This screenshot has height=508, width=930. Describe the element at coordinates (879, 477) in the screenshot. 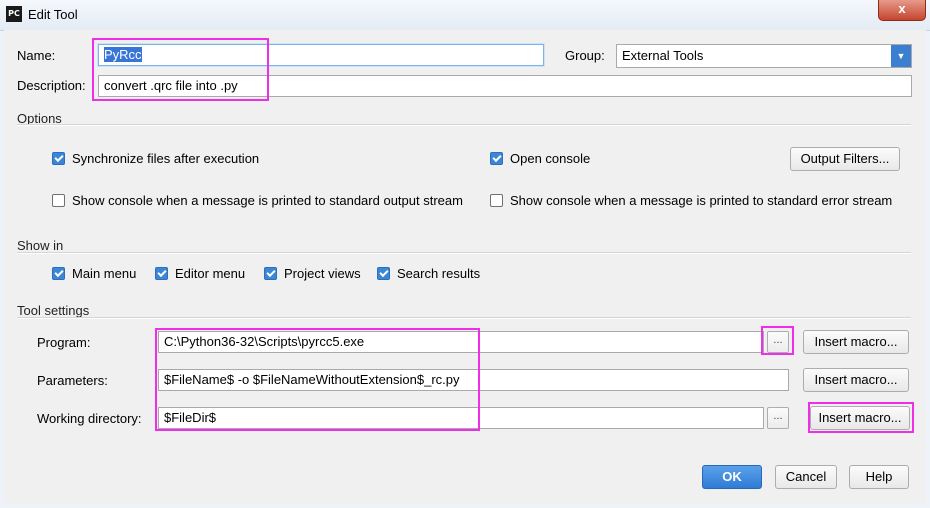

I see `help-button: Help` at that location.